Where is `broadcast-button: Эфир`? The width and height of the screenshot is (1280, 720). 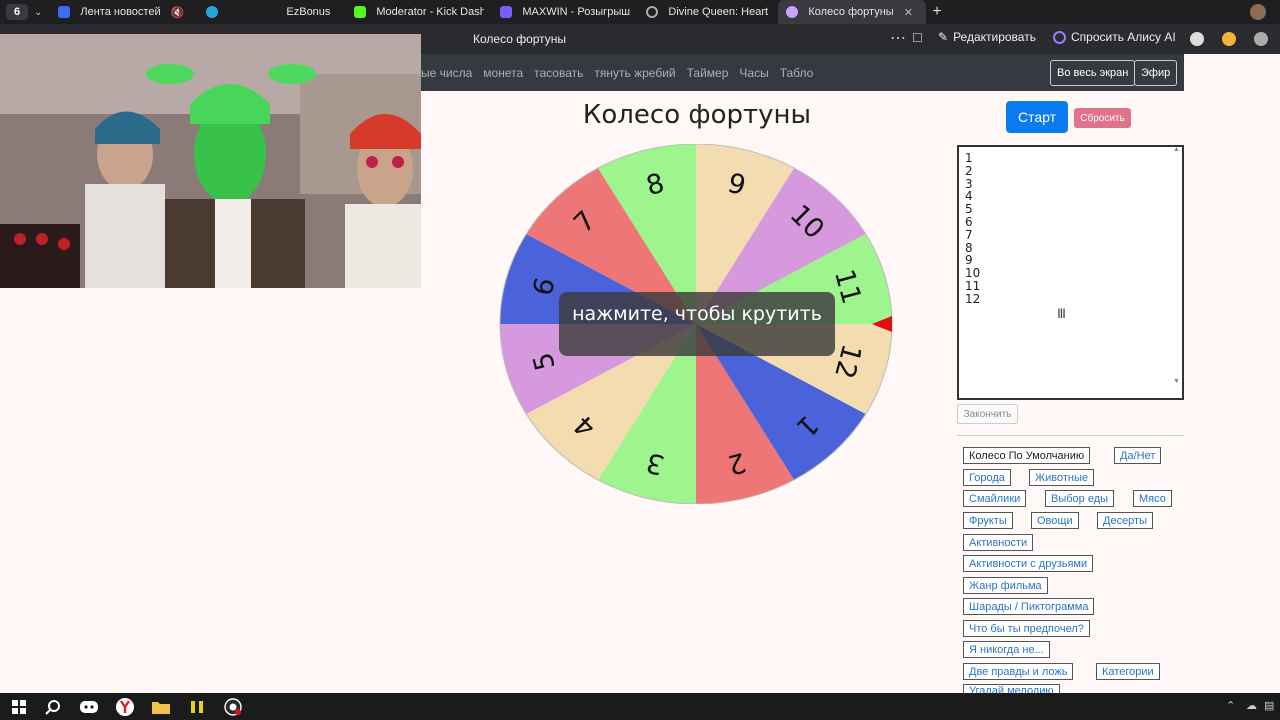 broadcast-button: Эфир is located at coordinates (1156, 73).